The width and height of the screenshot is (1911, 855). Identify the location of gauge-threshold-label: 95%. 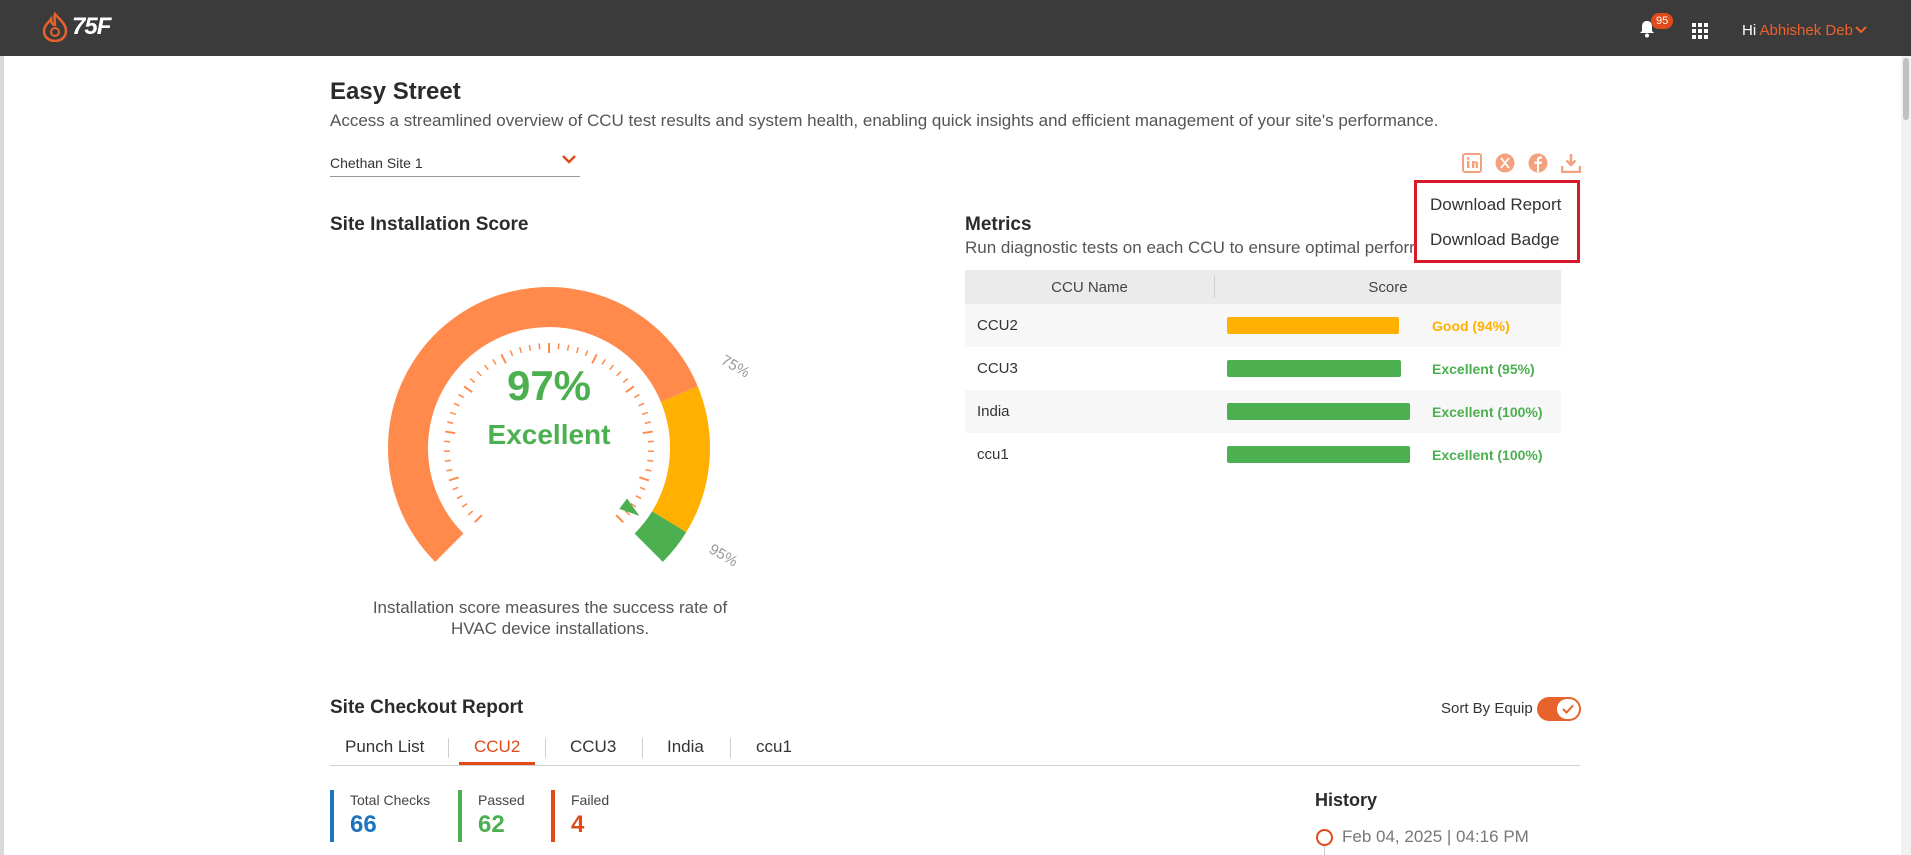
(723, 556).